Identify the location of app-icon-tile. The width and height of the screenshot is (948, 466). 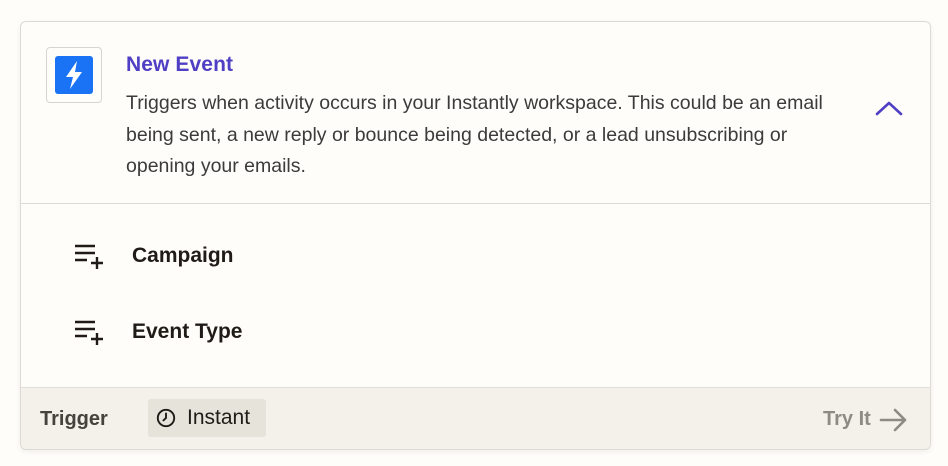
(74, 75).